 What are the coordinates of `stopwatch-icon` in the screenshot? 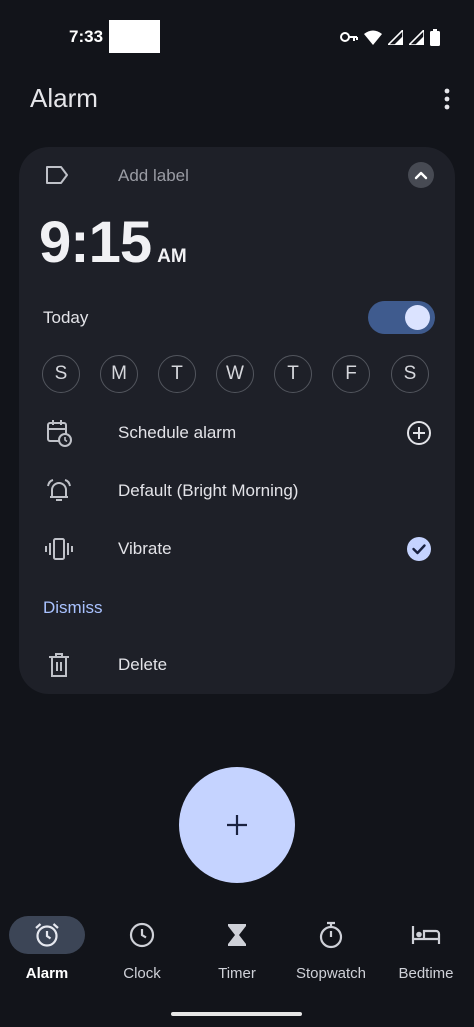 It's located at (331, 935).